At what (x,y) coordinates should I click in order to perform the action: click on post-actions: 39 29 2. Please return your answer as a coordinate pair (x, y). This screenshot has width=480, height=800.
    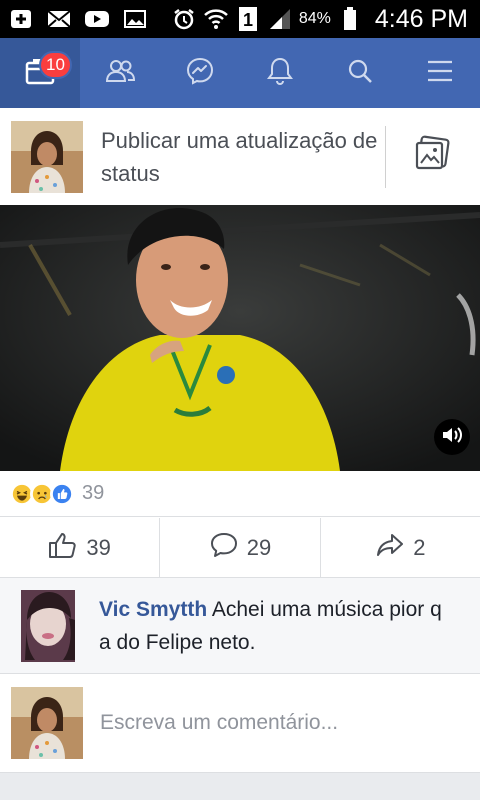
    Looking at the image, I should click on (240, 548).